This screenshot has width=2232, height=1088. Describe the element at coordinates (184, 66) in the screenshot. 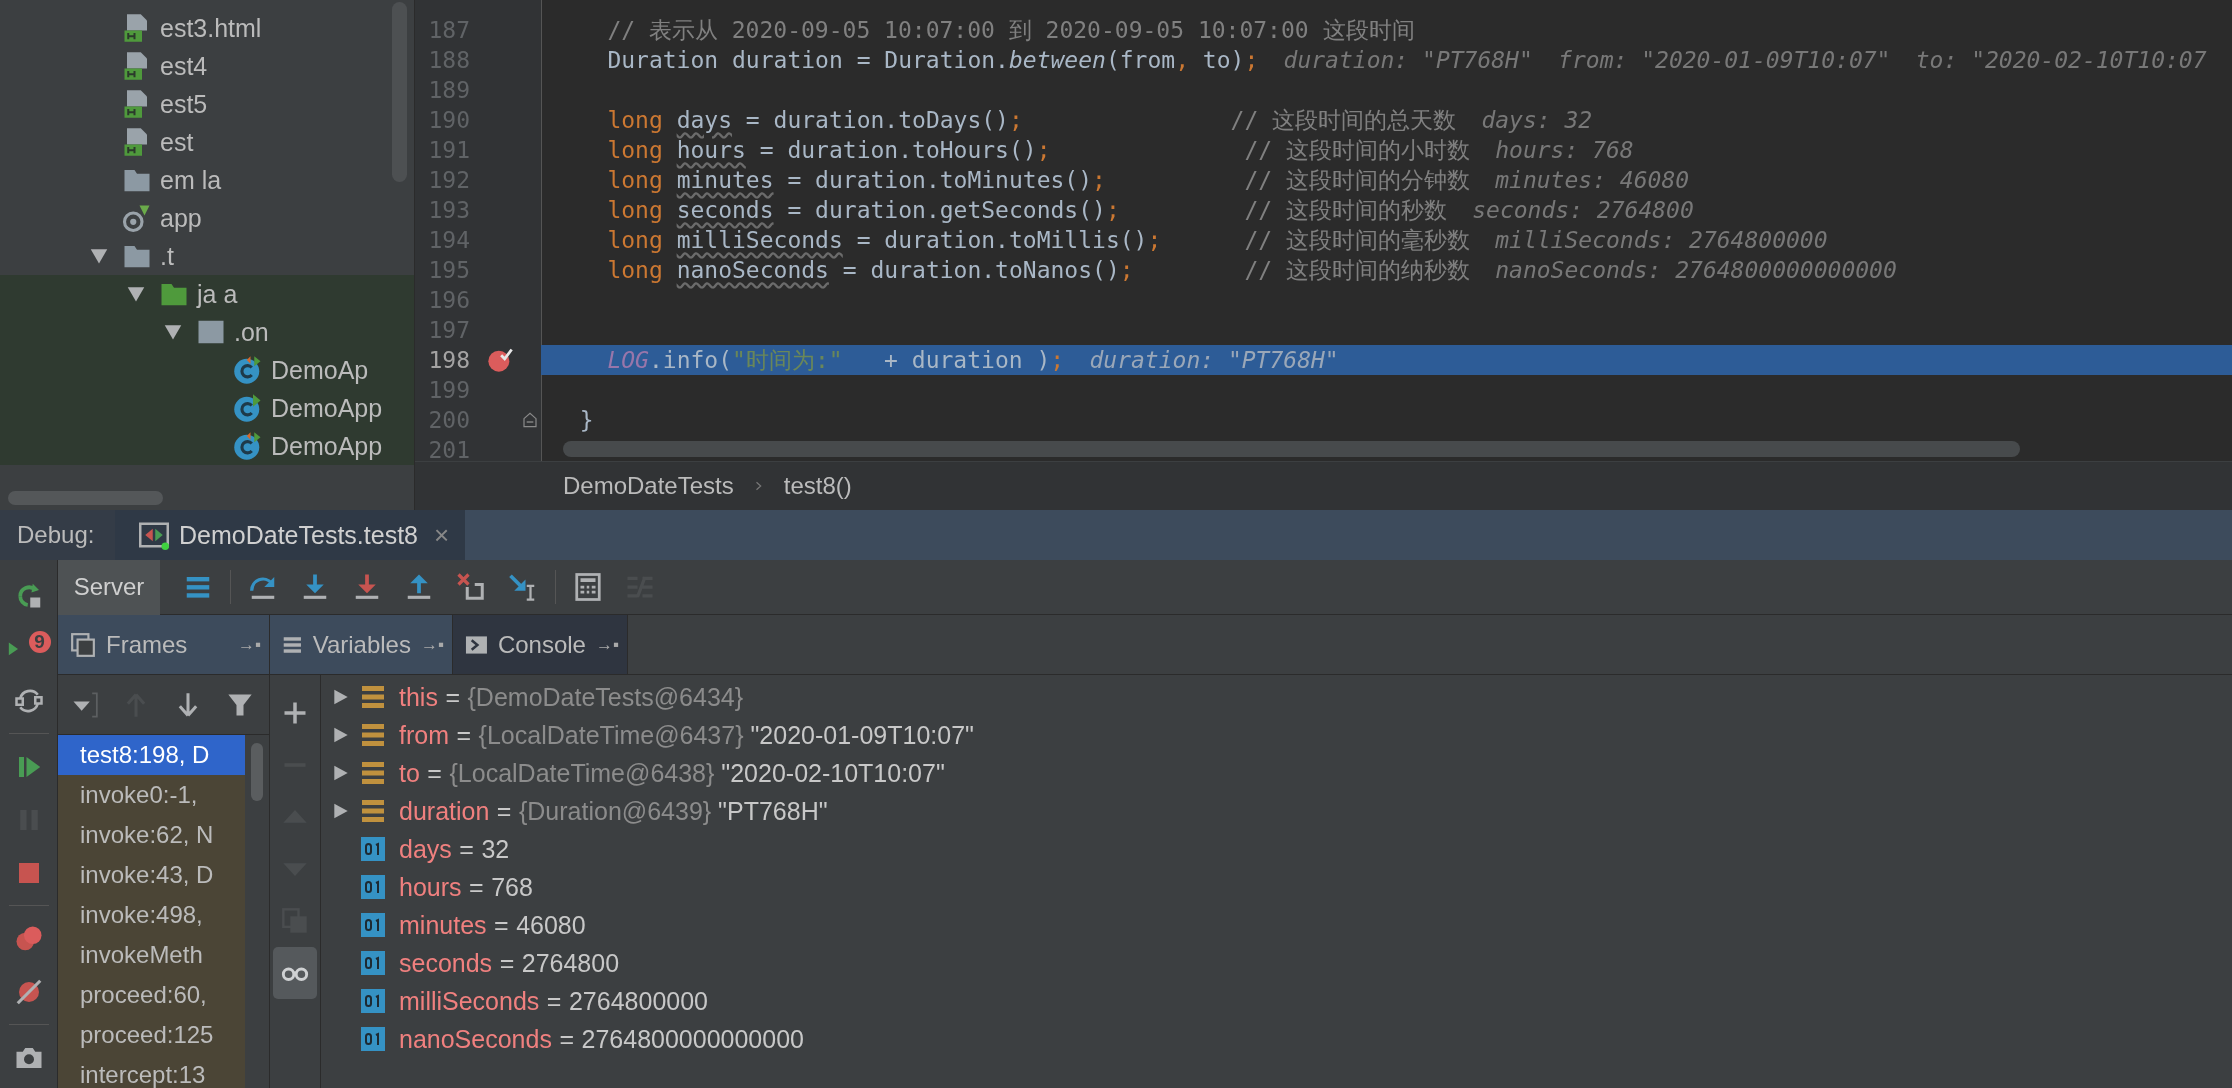

I see `tree-item-label: est4` at that location.